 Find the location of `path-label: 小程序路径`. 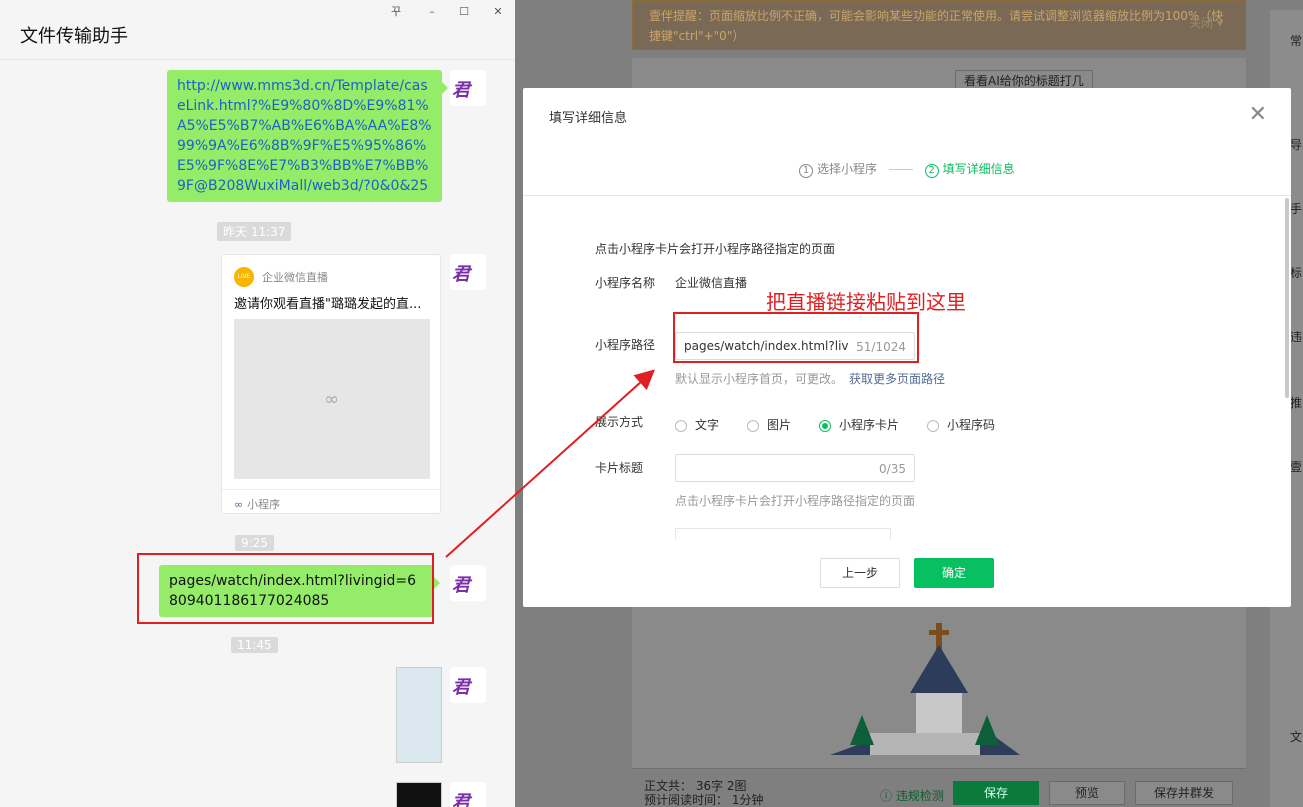

path-label: 小程序路径 is located at coordinates (625, 345).